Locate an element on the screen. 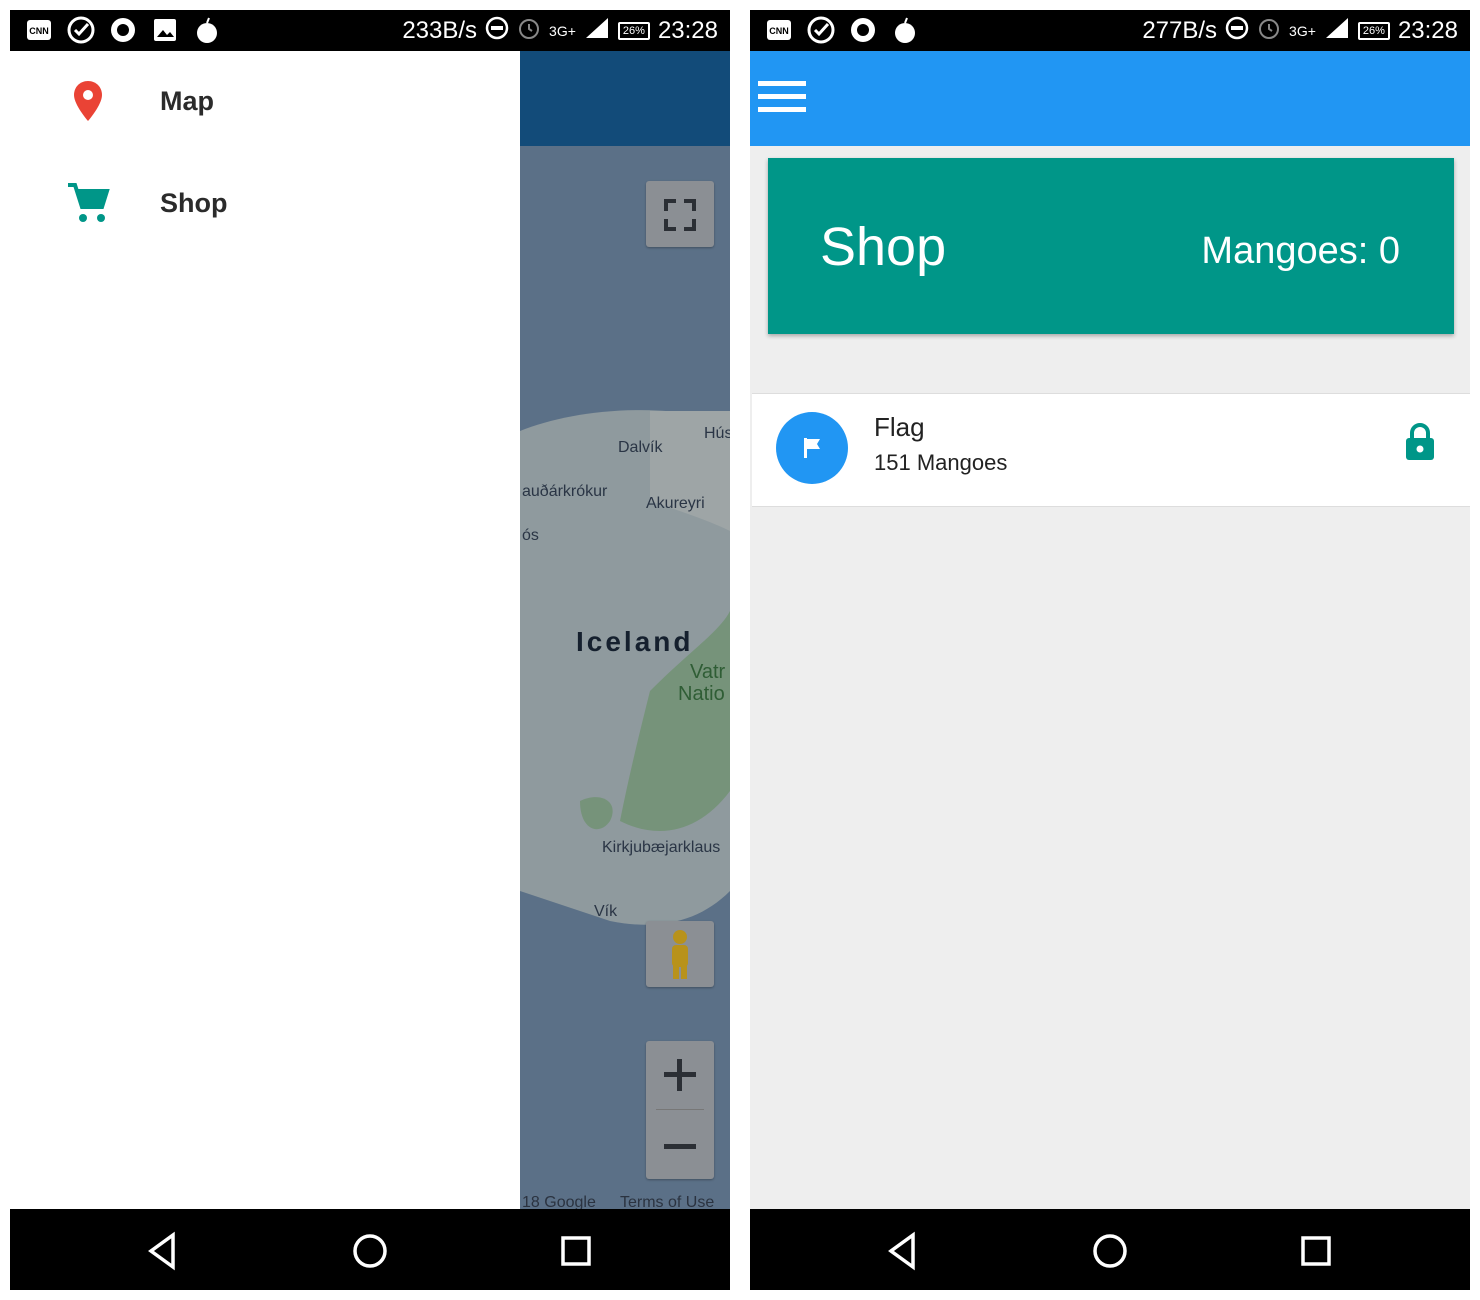 The height and width of the screenshot is (1300, 1480). cart-icon is located at coordinates (88, 203).